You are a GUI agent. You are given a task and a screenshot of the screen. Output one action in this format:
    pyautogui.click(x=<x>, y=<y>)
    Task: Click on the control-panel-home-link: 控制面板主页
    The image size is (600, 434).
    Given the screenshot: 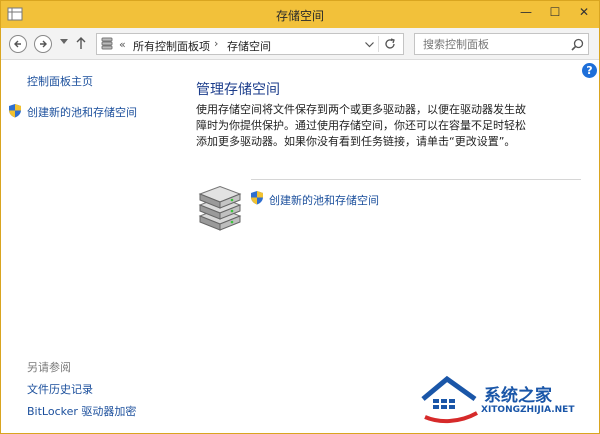 What is the action you would take?
    pyautogui.click(x=60, y=81)
    